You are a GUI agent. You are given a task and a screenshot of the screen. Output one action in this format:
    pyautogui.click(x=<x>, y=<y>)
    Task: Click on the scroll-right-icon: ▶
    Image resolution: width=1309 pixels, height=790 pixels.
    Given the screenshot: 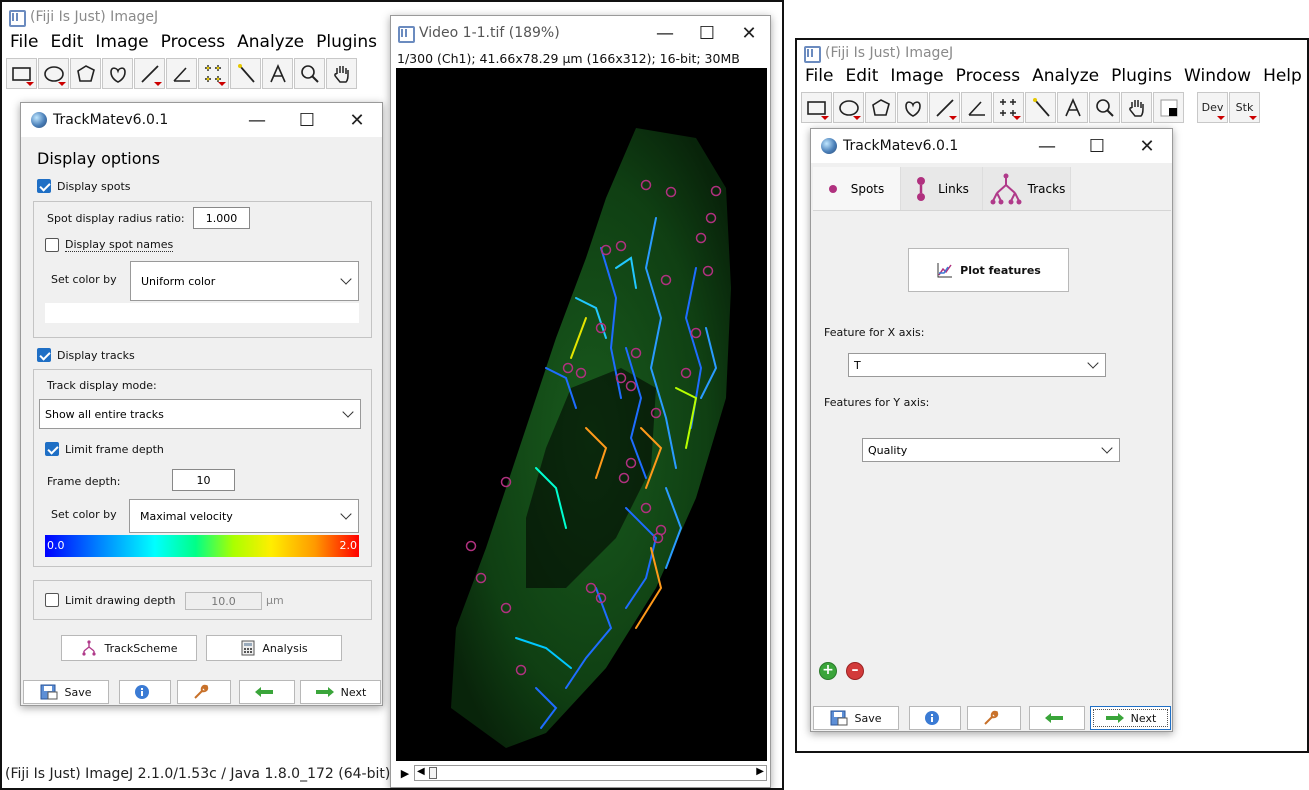 What is the action you would take?
    pyautogui.click(x=760, y=771)
    